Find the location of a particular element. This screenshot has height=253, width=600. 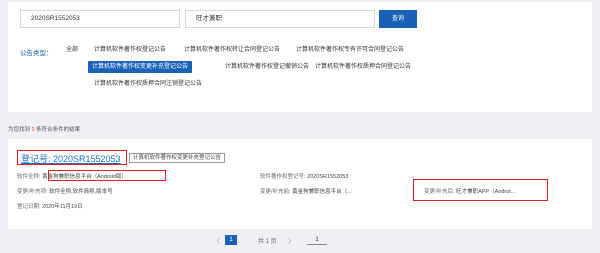

registration-number-input: 2020SR1552053 is located at coordinates (100, 19).